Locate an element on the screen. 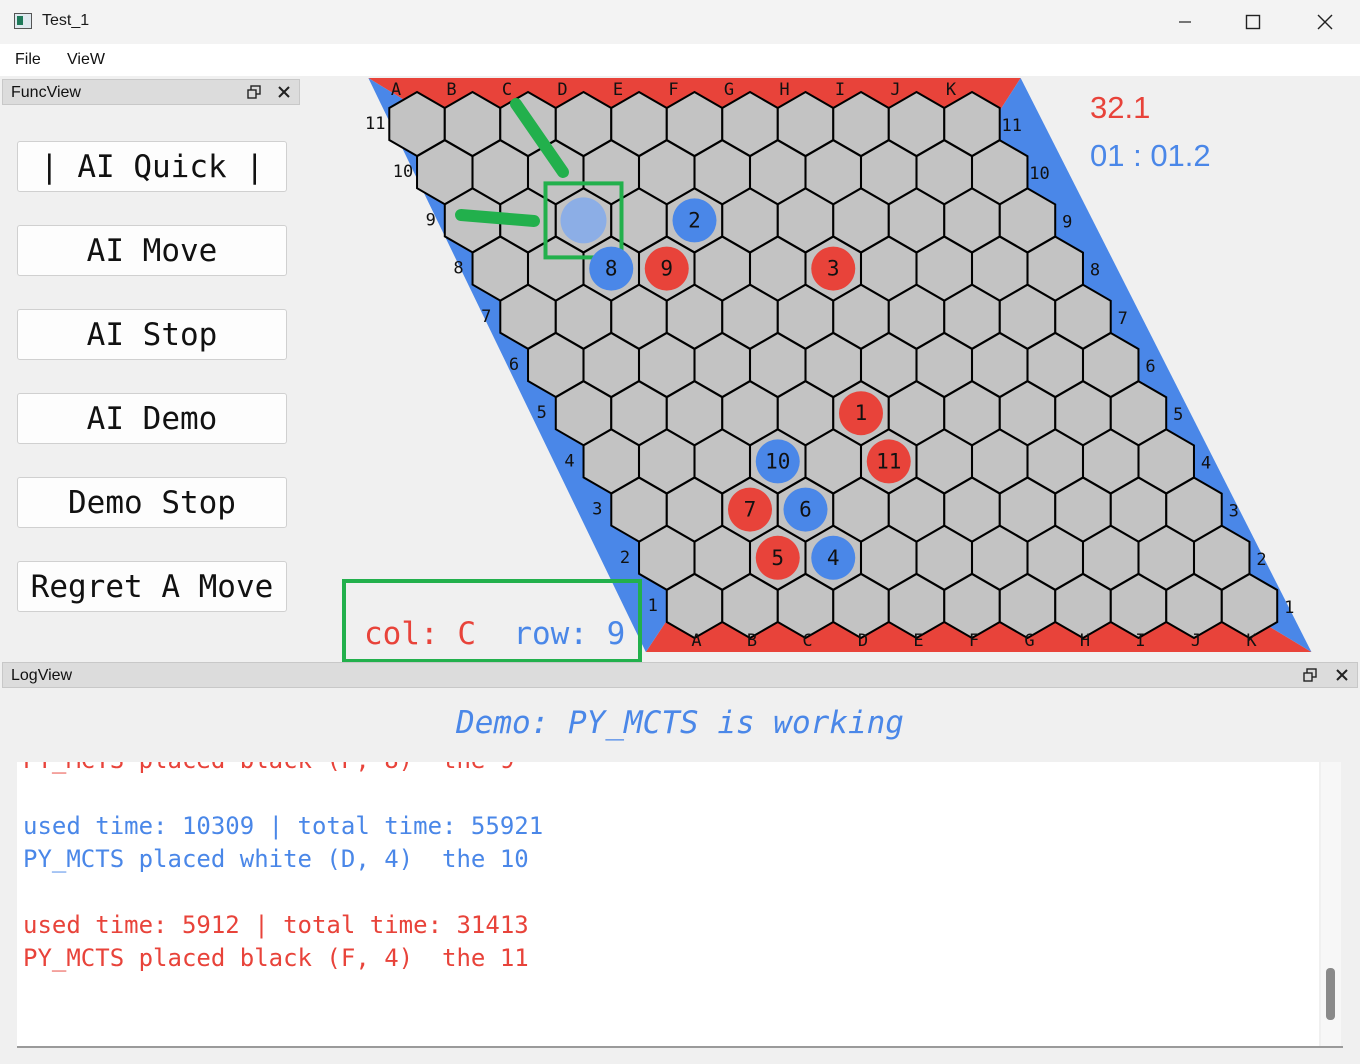  column-label-top: E is located at coordinates (618, 90).